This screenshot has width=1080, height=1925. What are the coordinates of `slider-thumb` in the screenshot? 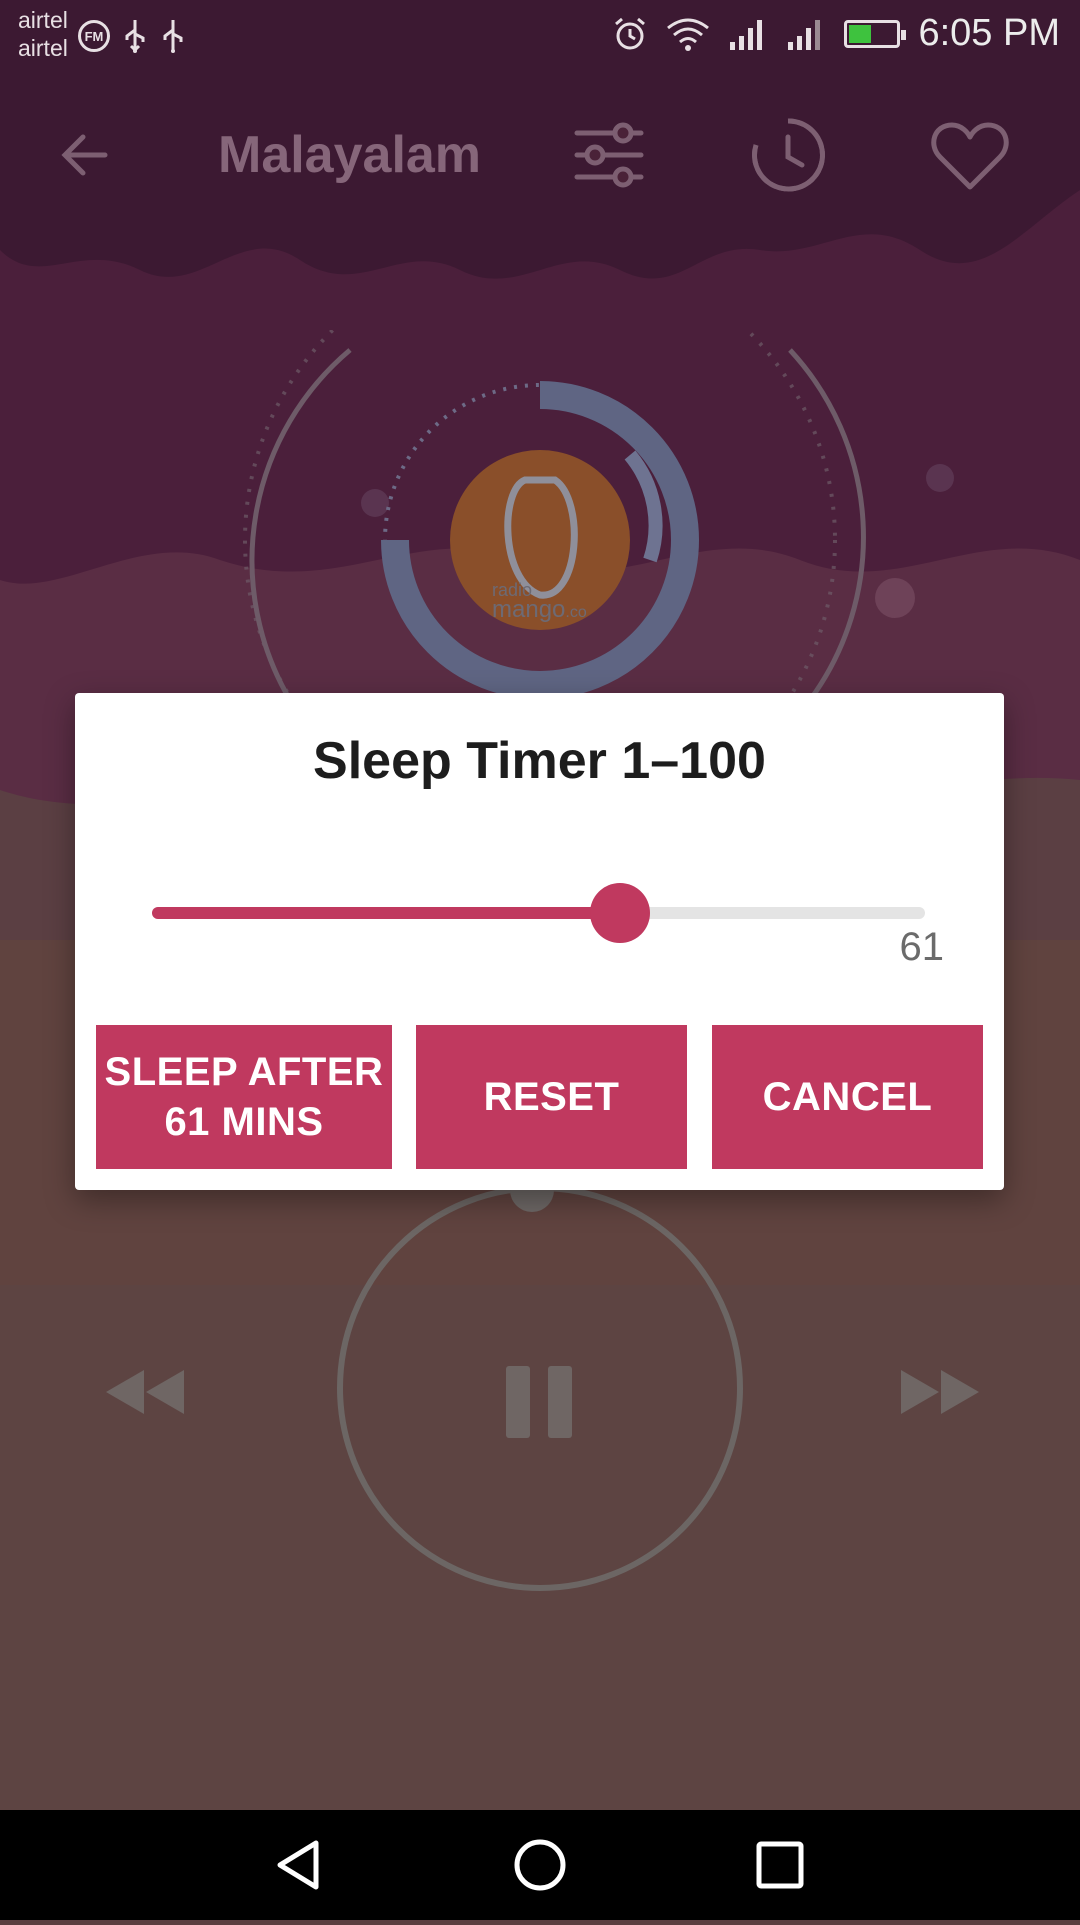 It's located at (620, 913).